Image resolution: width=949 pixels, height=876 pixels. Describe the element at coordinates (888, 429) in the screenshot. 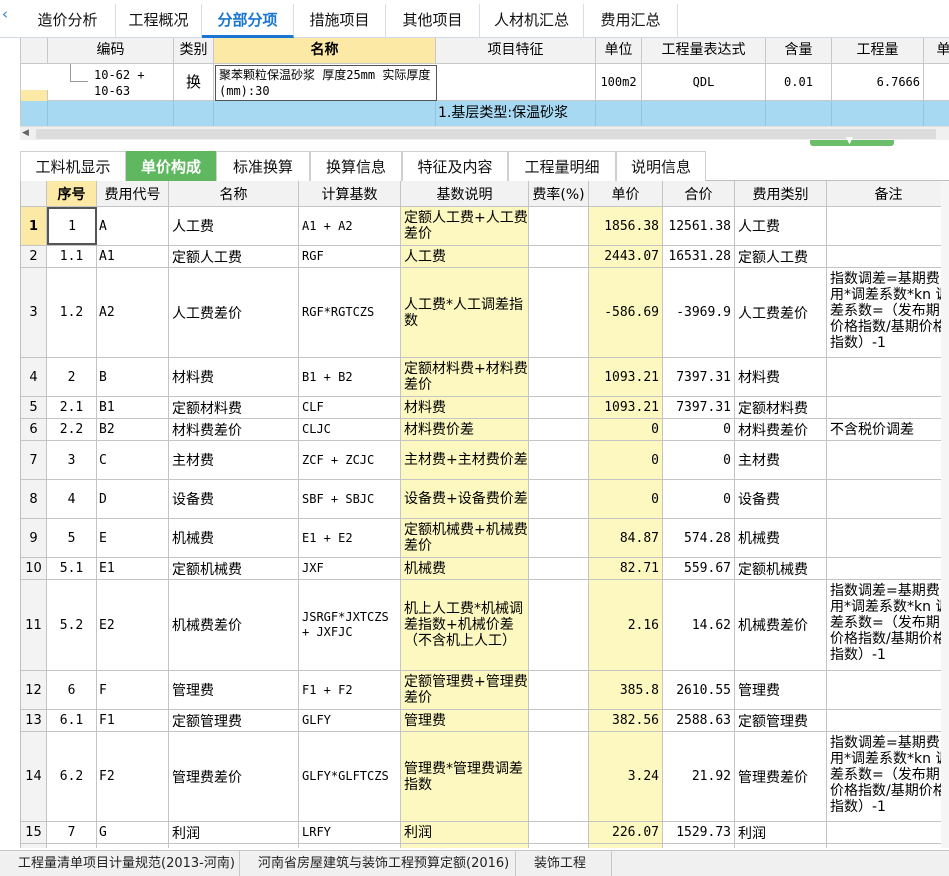

I see `cell-note: 不含税价调差` at that location.